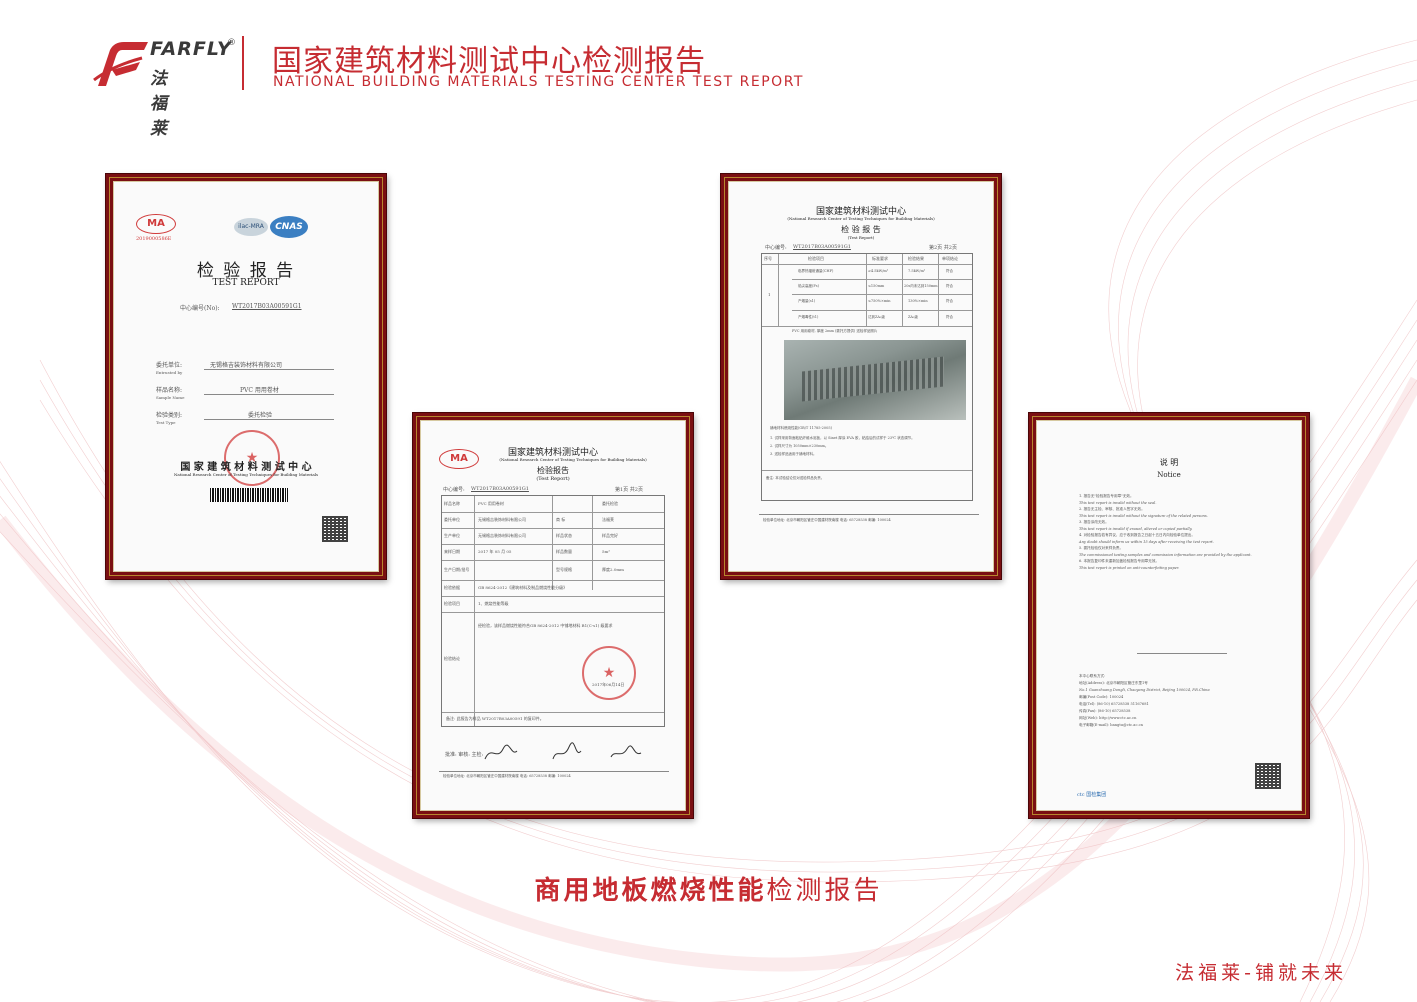  I want to click on report-no-label: 中心编号(No):, so click(200, 308).